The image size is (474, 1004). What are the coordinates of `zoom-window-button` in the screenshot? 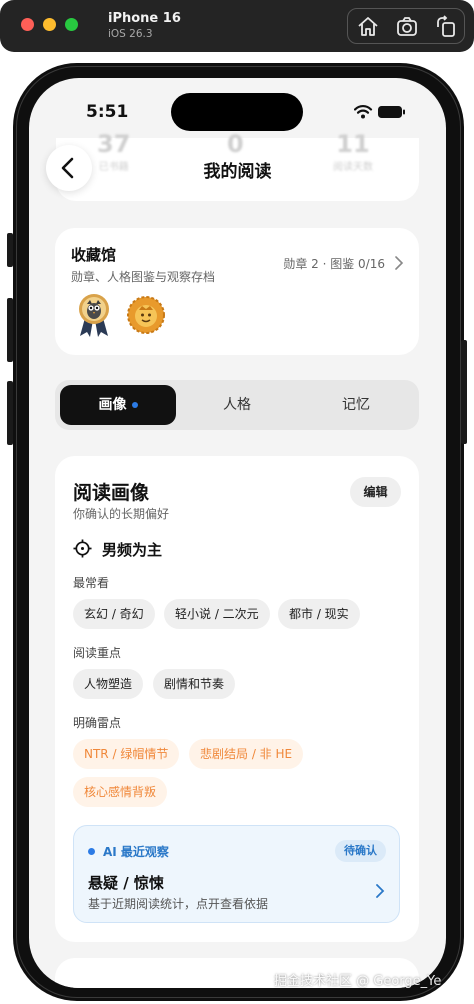 It's located at (71, 24).